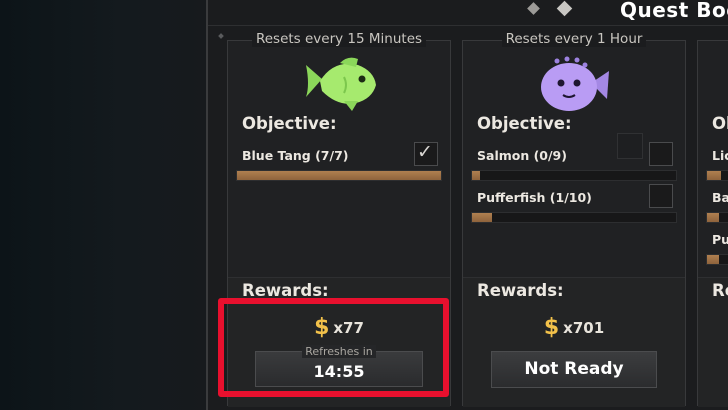 Image resolution: width=728 pixels, height=410 pixels. What do you see at coordinates (522, 155) in the screenshot?
I see `objective-name: Salmon (0/9)` at bounding box center [522, 155].